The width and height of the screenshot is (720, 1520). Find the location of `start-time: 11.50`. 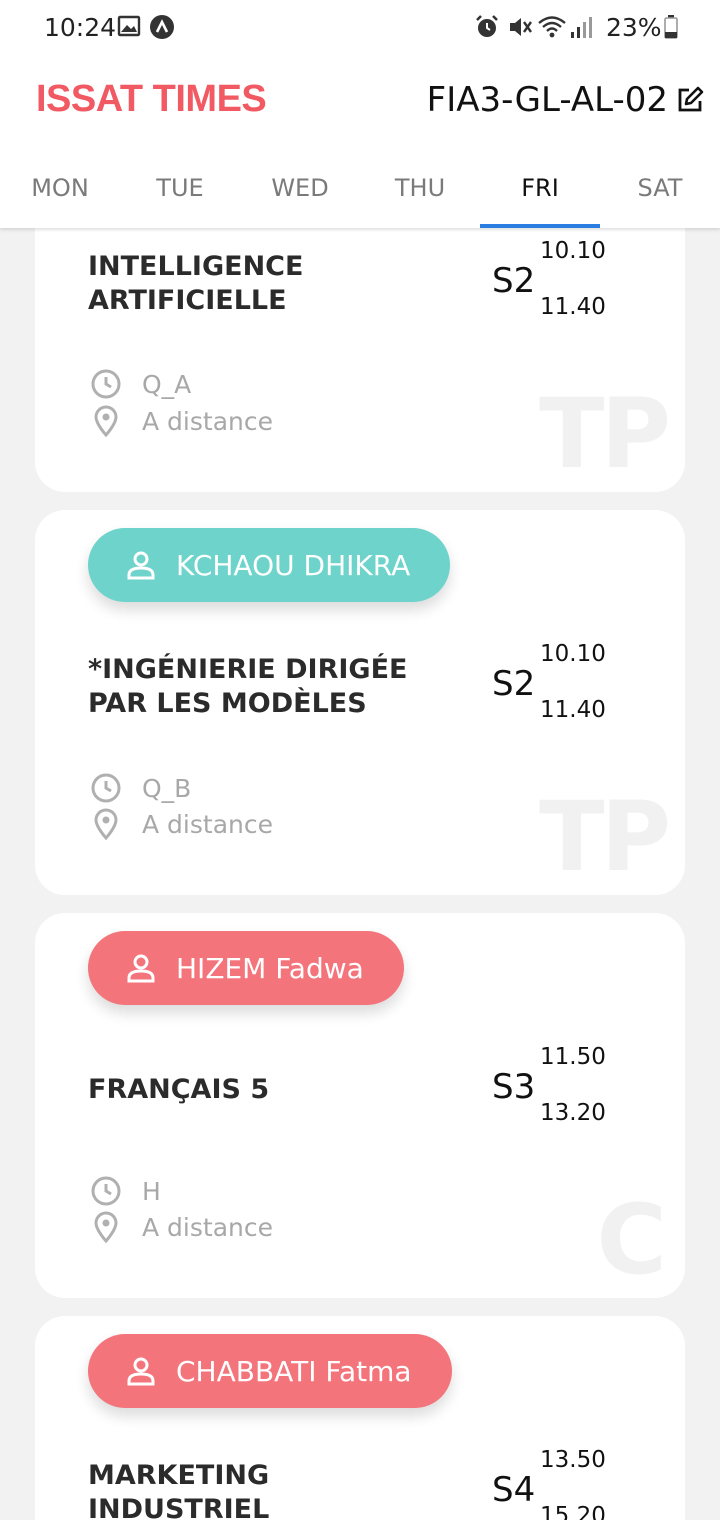

start-time: 11.50 is located at coordinates (573, 1057).